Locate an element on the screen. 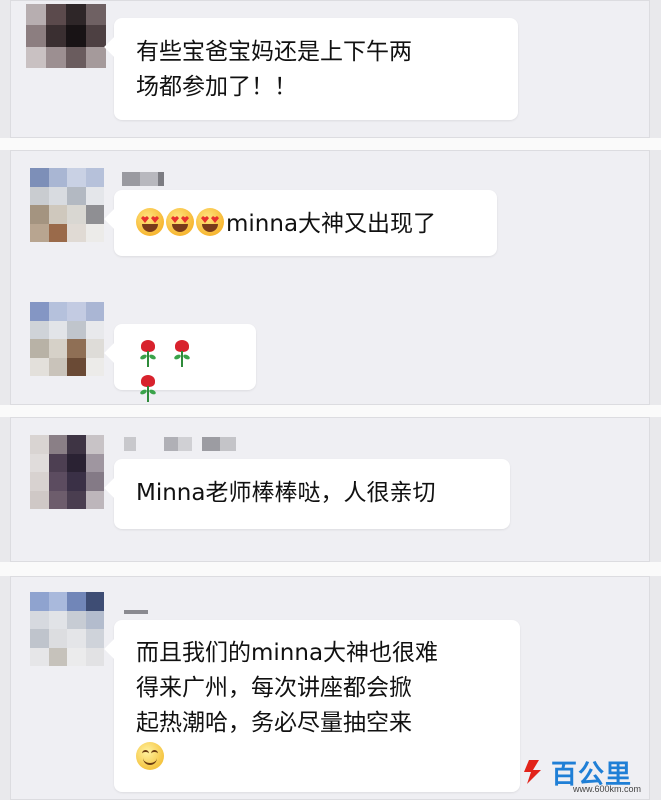 This screenshot has width=661, height=800. message-content: minna大神又出现了 is located at coordinates (305, 224).